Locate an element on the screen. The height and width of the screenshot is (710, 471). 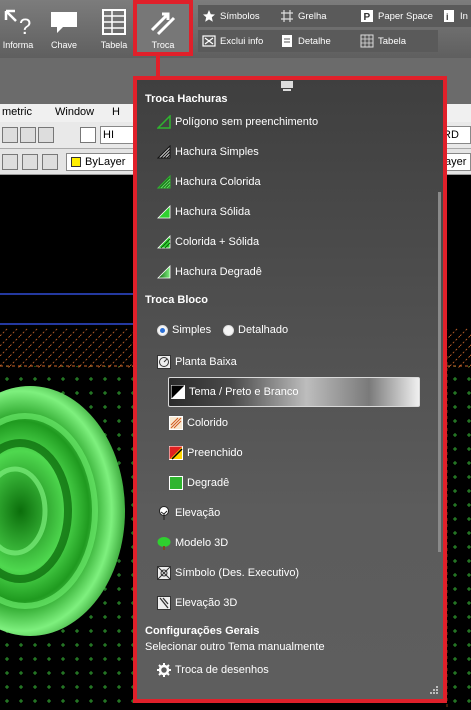
ribbon-row-1: Símbolos Grelha P Paper Space i In is located at coordinates (334, 16).